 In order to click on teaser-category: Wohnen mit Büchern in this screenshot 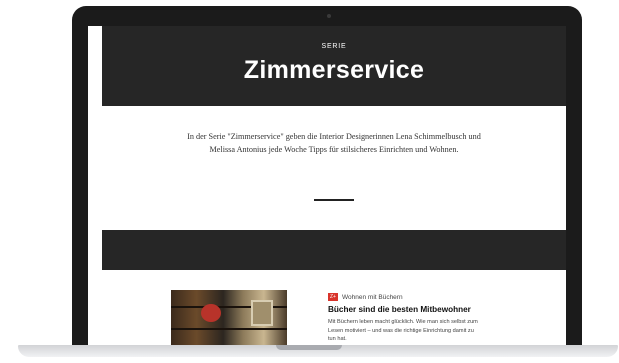, I will do `click(372, 297)`.